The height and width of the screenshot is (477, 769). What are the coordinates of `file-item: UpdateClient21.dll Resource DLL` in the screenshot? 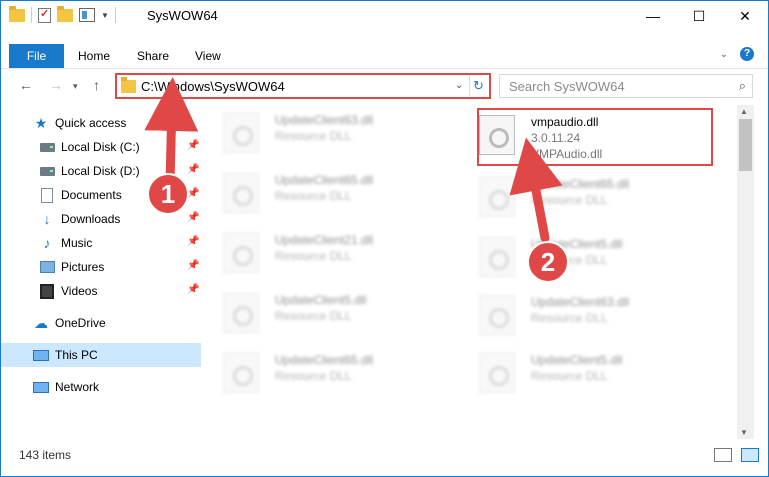 It's located at (325, 250).